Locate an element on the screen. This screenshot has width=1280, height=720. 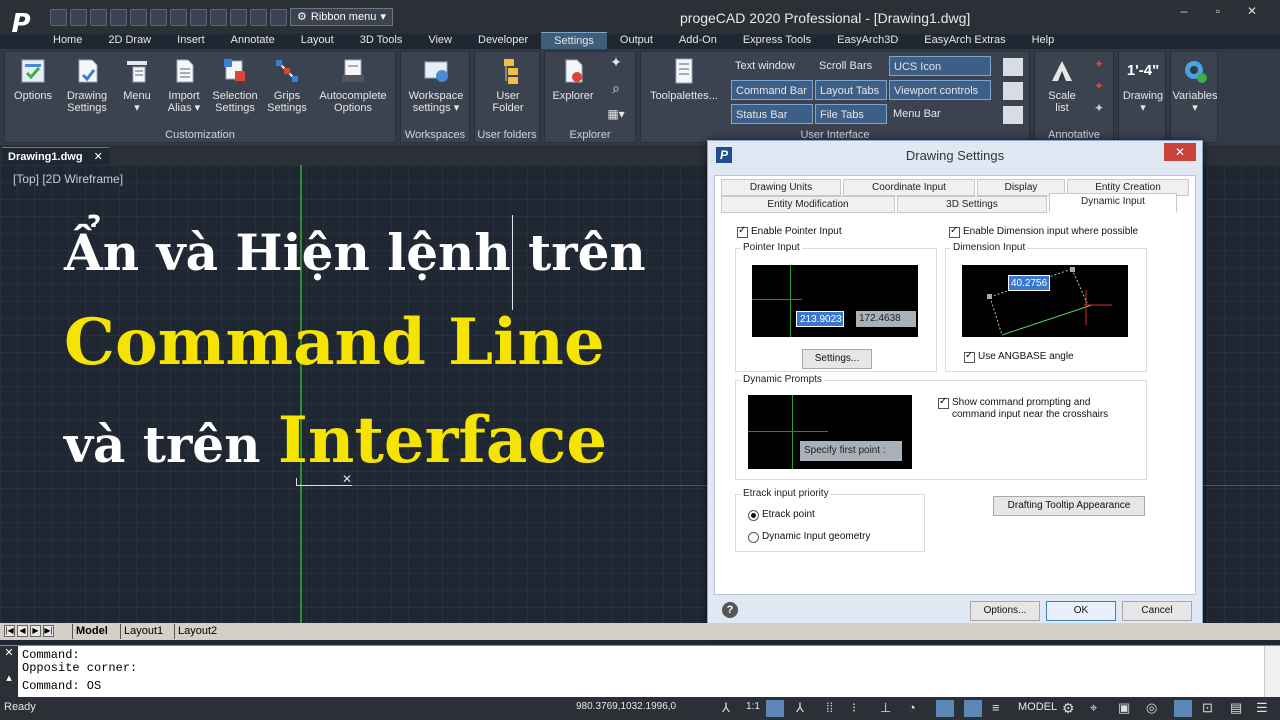
settings-gear-icon: ⚙ is located at coordinates (1071, 708).